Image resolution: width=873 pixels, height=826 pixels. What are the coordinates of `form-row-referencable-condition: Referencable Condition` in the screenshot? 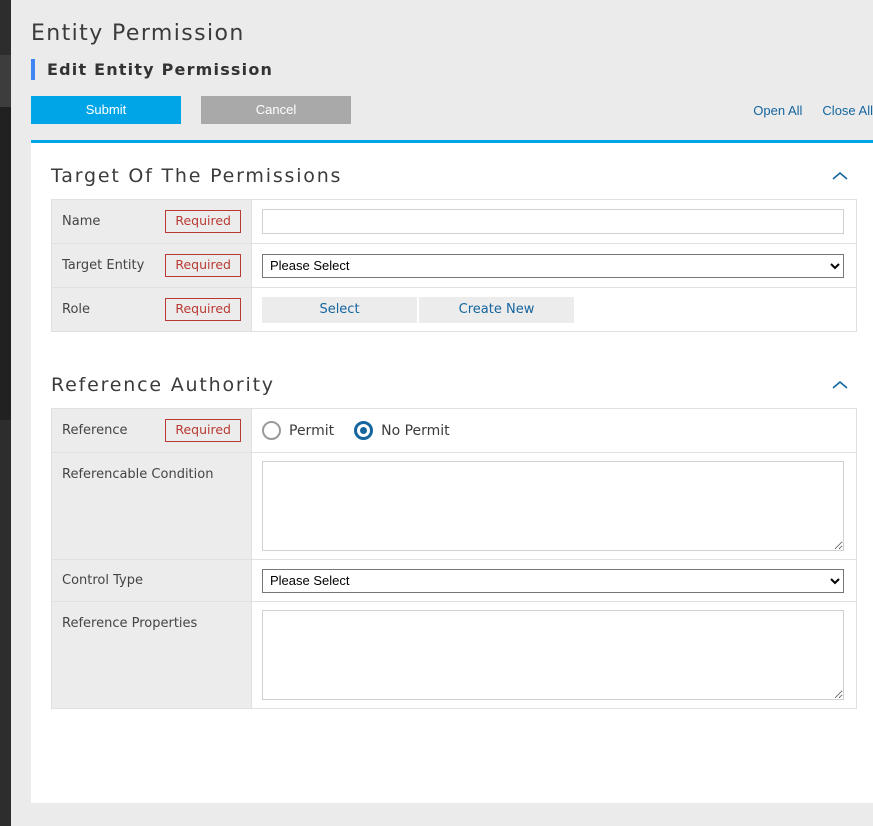 It's located at (454, 506).